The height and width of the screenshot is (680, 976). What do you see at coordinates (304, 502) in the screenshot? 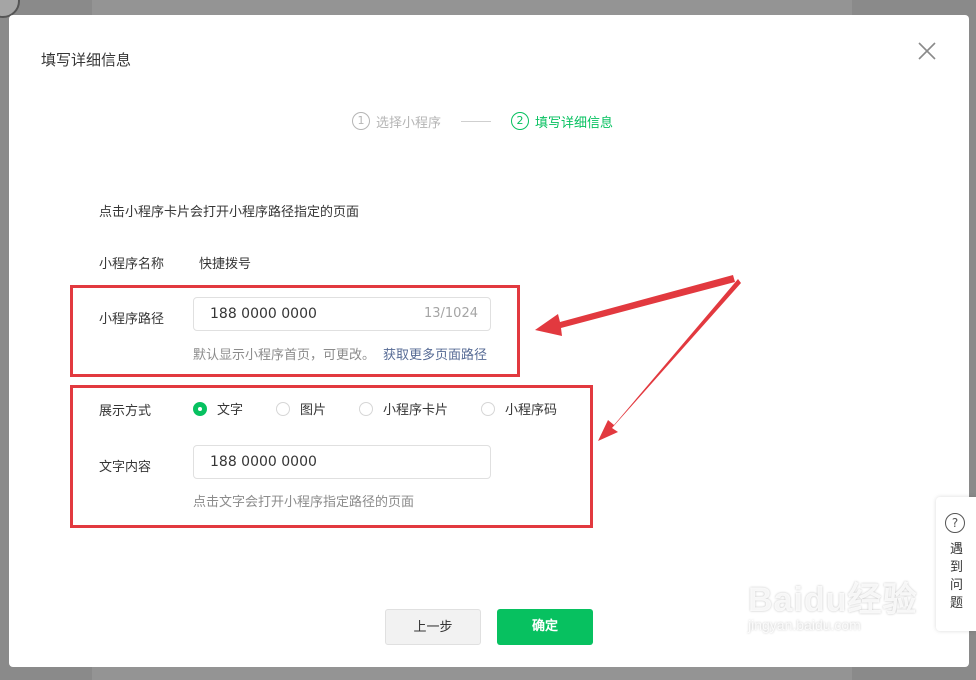
I see `text-content-hint: 点击文字会打开小程序指定路径的页面` at bounding box center [304, 502].